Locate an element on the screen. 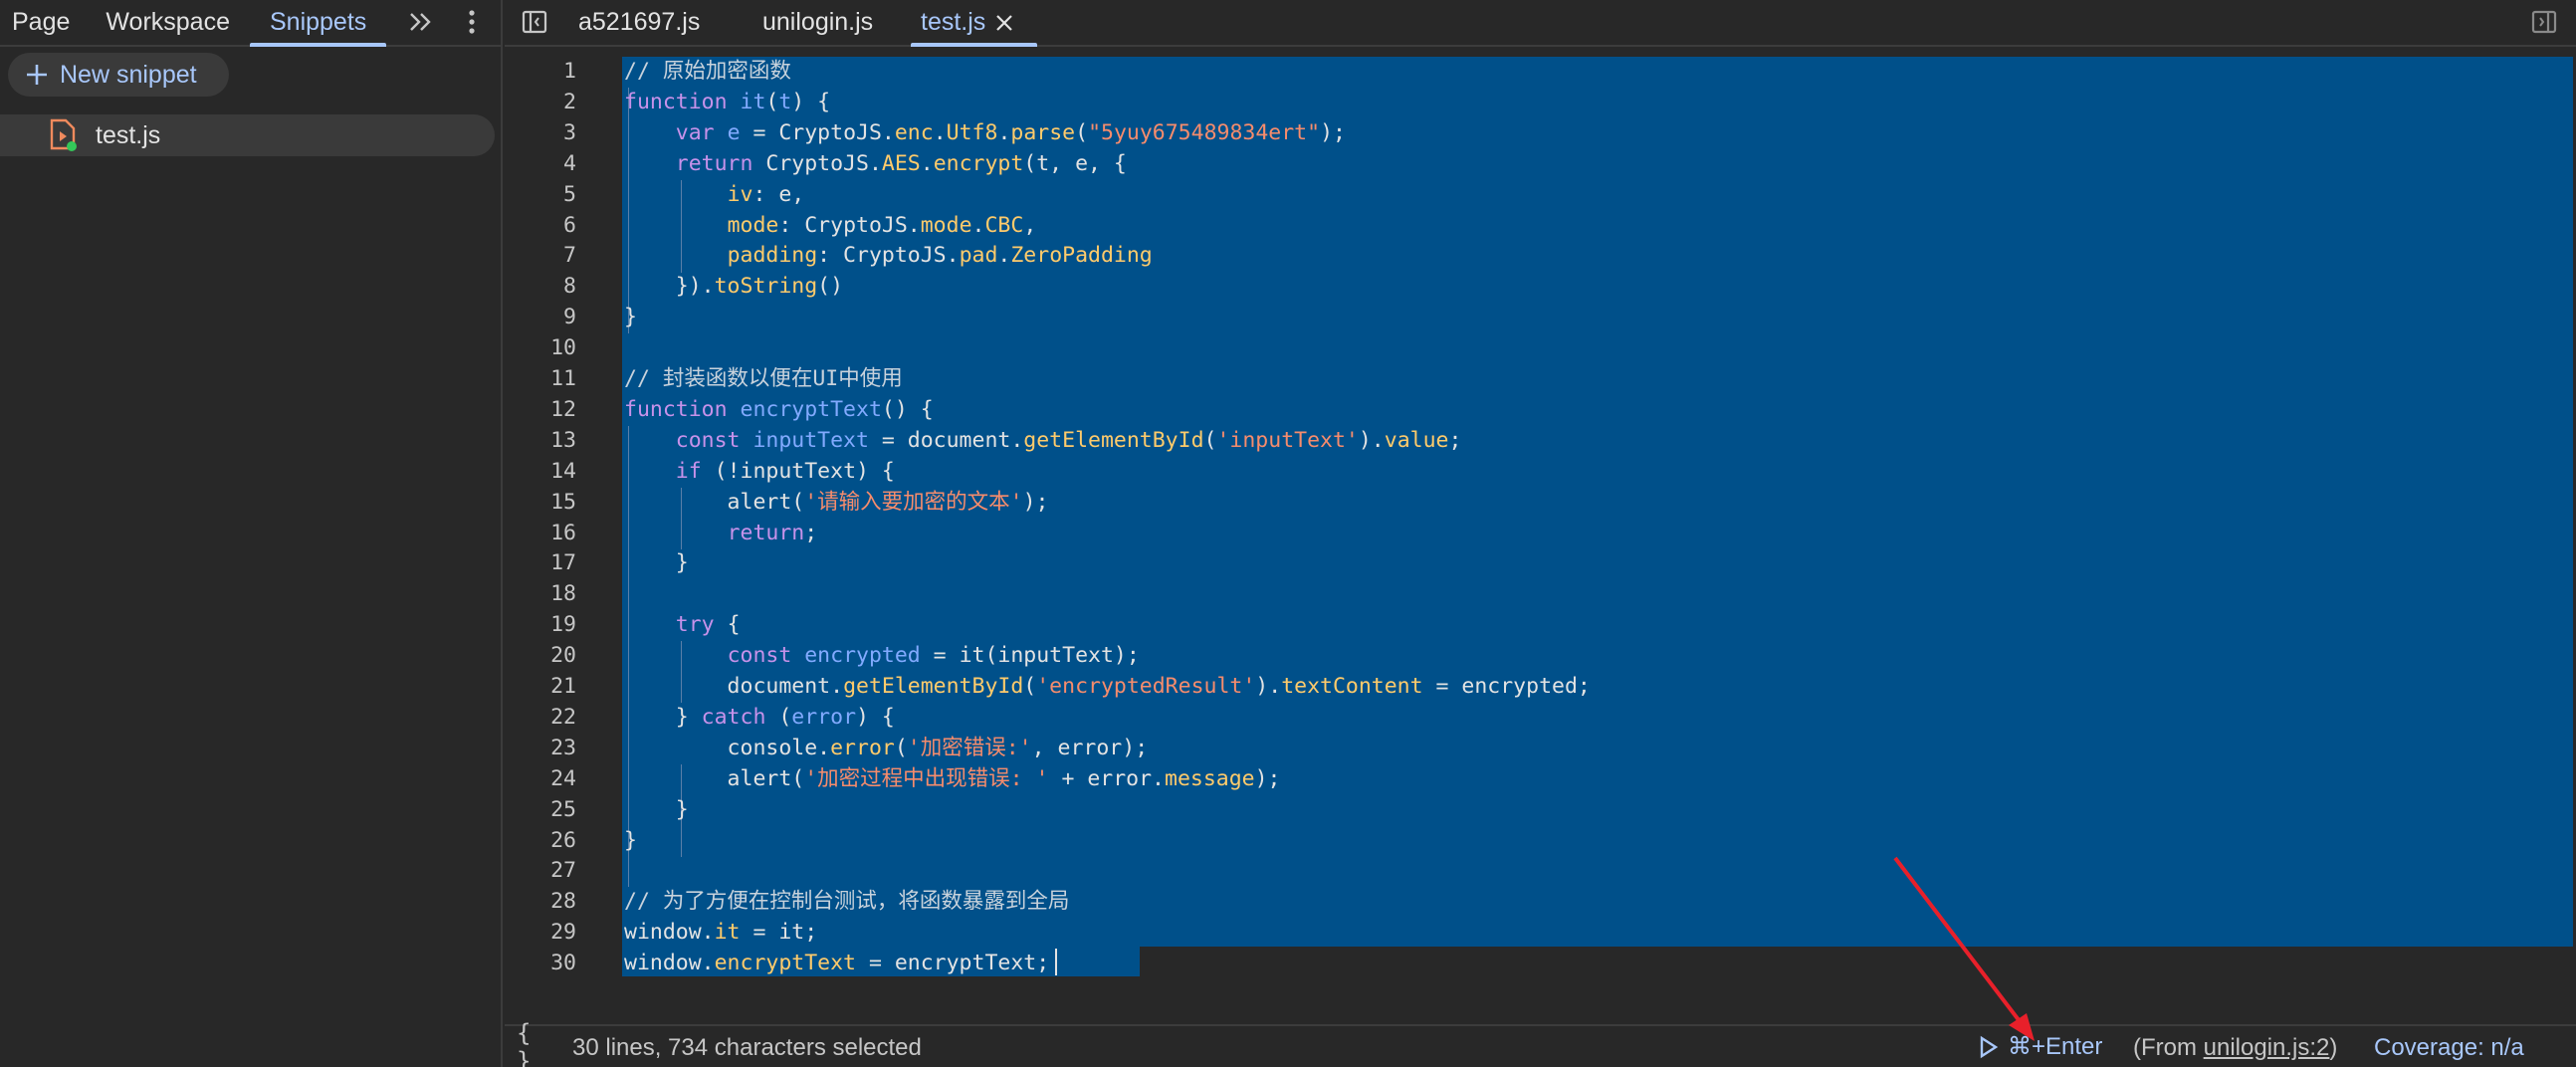 The width and height of the screenshot is (2576, 1067). code-token: . is located at coordinates (978, 225).